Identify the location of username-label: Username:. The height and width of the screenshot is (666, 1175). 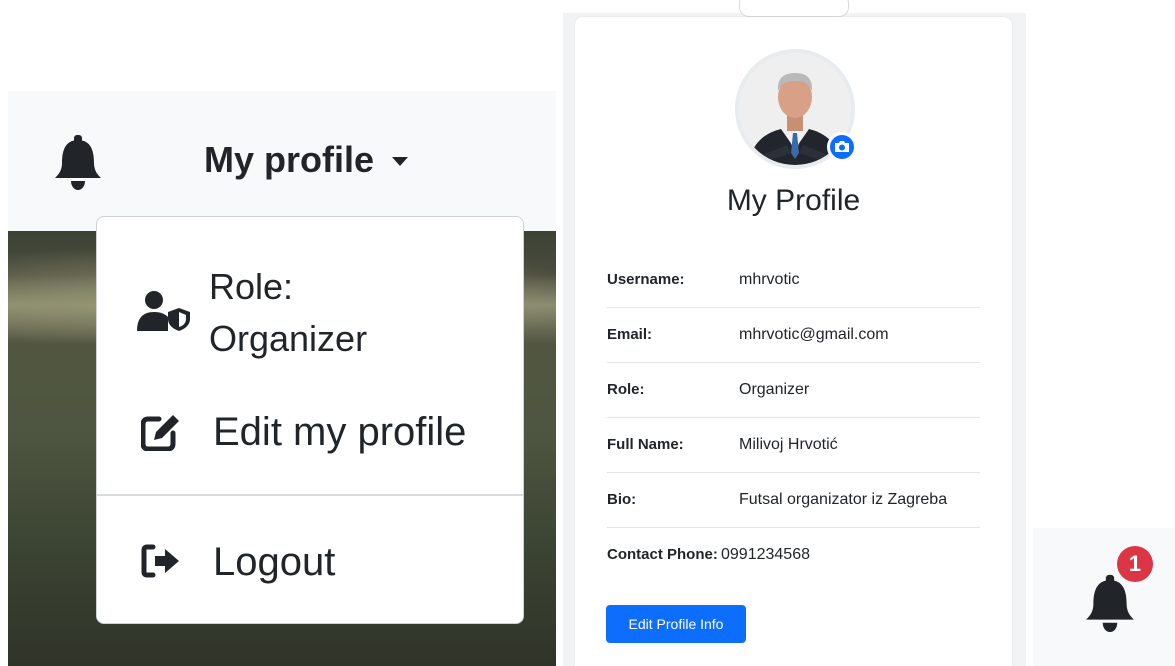
(646, 279).